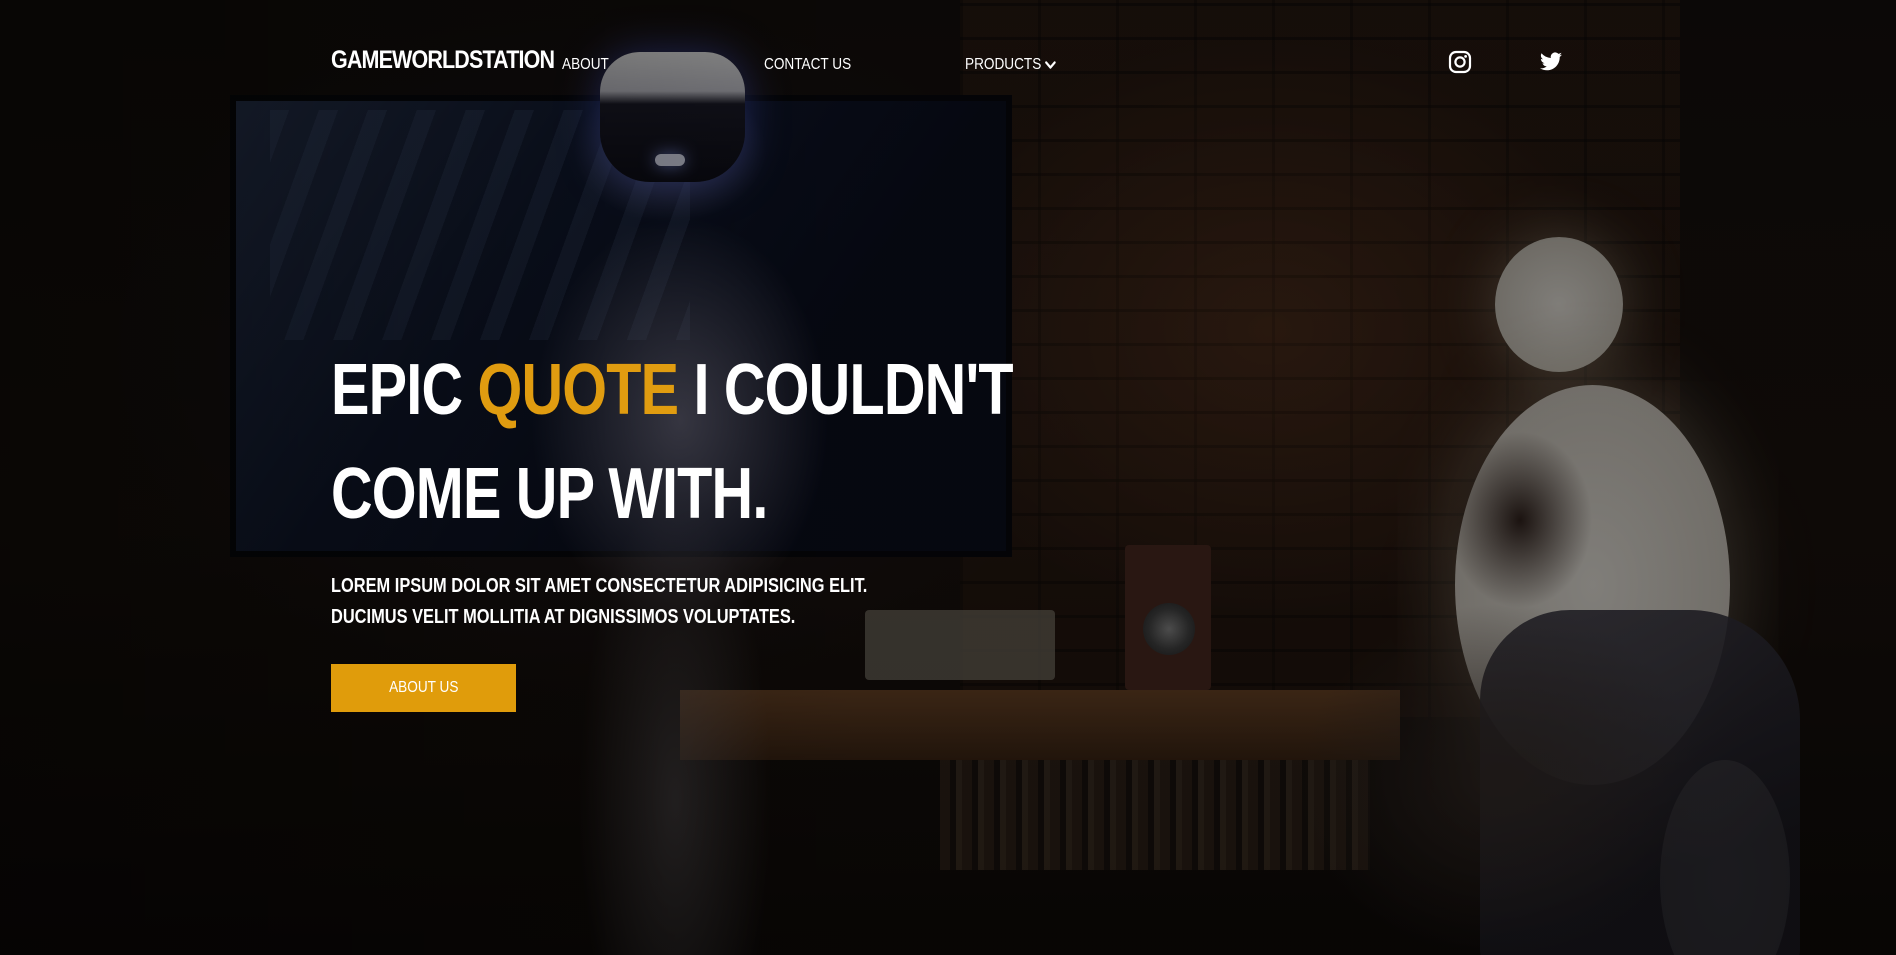 Image resolution: width=1896 pixels, height=955 pixels. What do you see at coordinates (672, 442) in the screenshot?
I see `hero-heading: EPIC QUOTE I COULDN'T COME UP WITH.` at bounding box center [672, 442].